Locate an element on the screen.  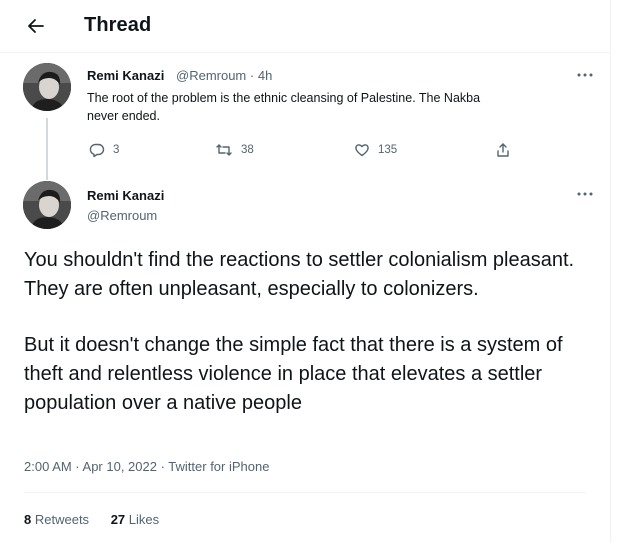
like-count: 135 is located at coordinates (388, 150).